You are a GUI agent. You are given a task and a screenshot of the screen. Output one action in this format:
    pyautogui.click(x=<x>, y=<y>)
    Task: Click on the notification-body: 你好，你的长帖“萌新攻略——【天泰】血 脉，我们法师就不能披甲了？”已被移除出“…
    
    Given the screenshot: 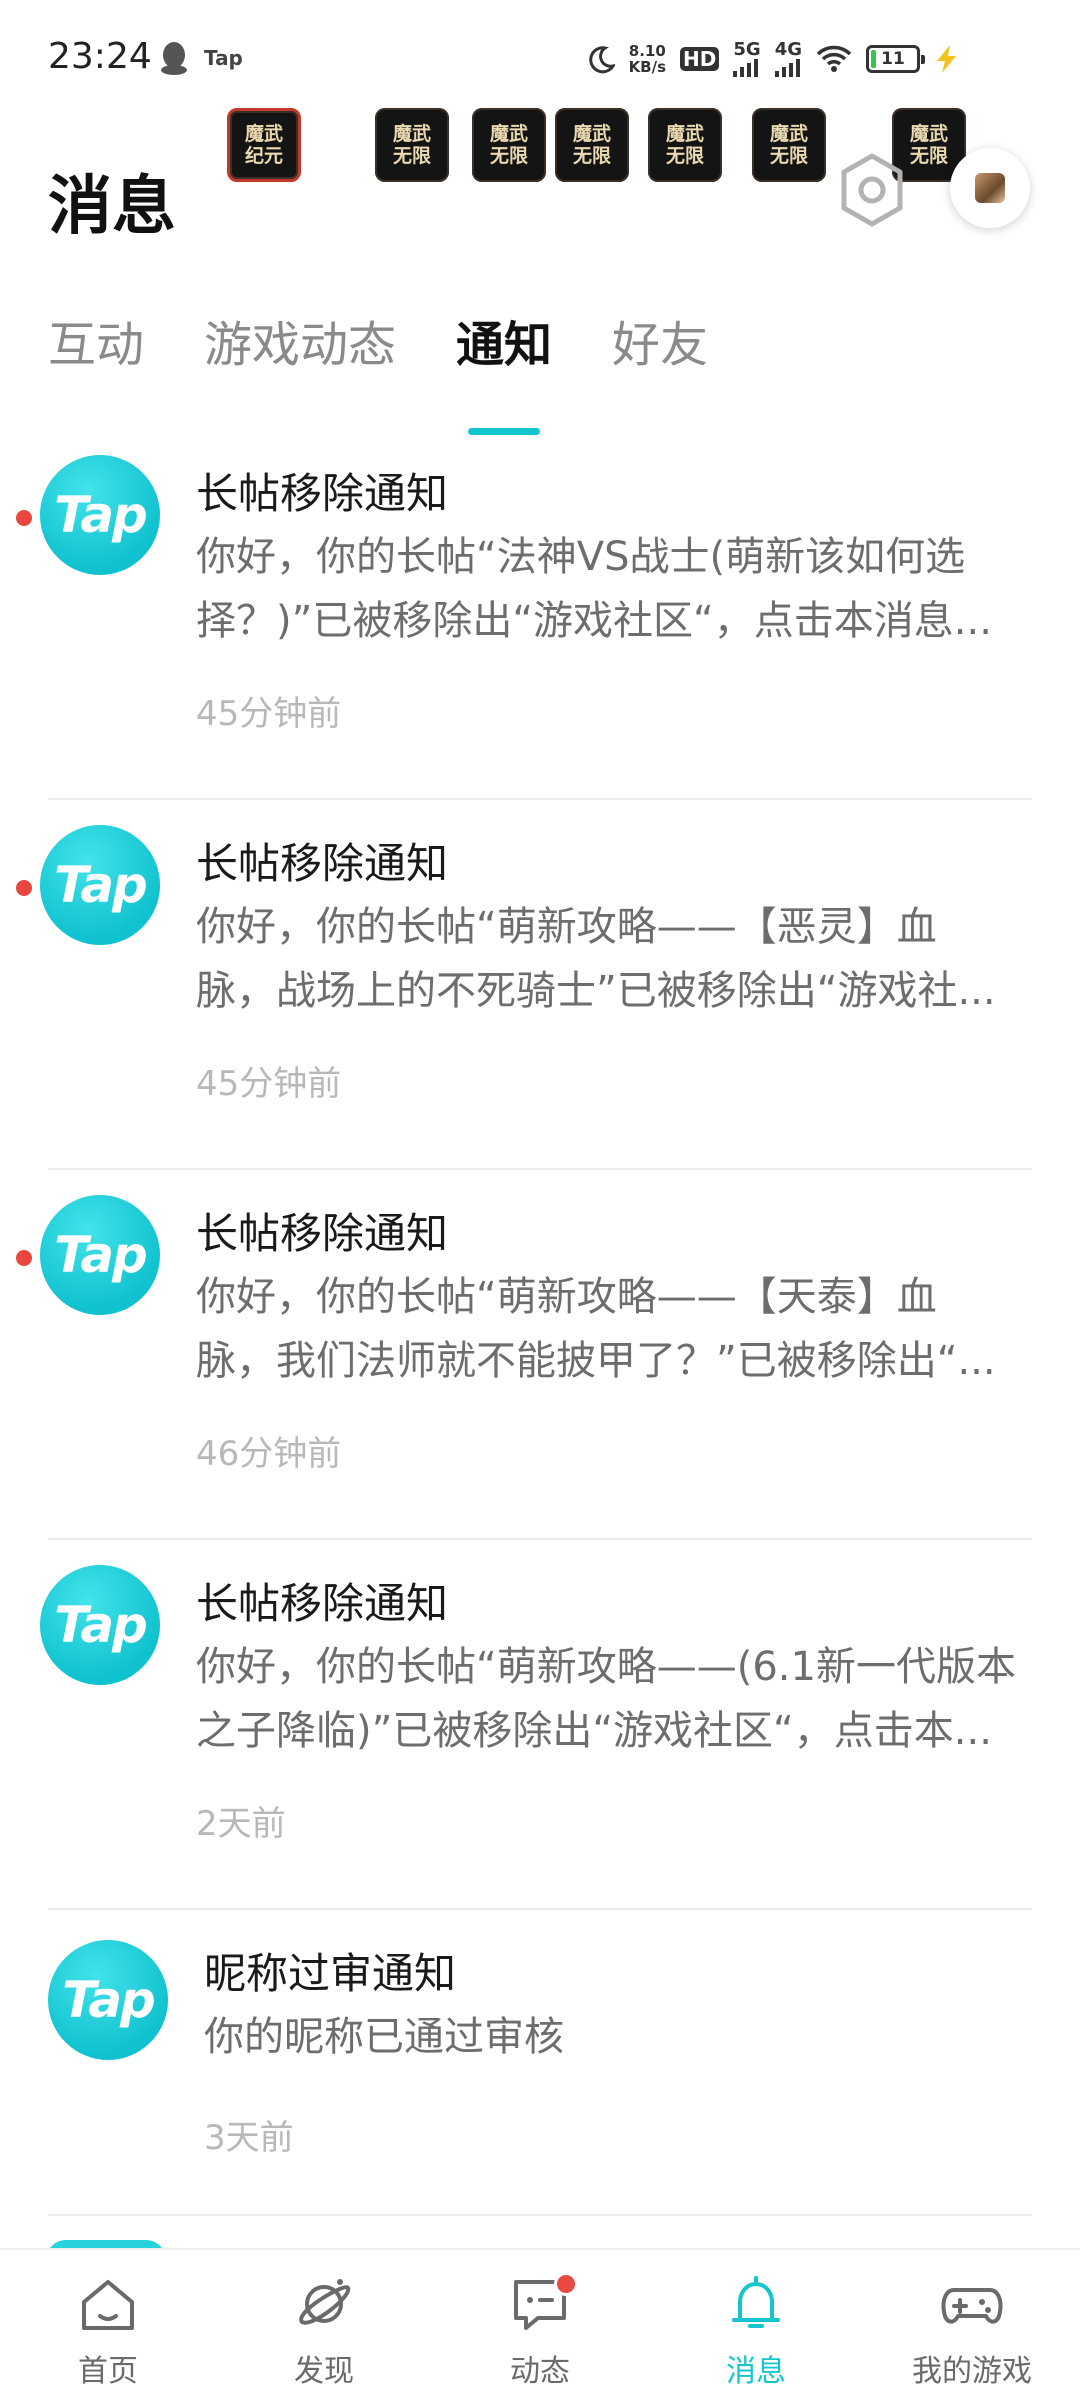 What is the action you would take?
    pyautogui.click(x=596, y=1329)
    